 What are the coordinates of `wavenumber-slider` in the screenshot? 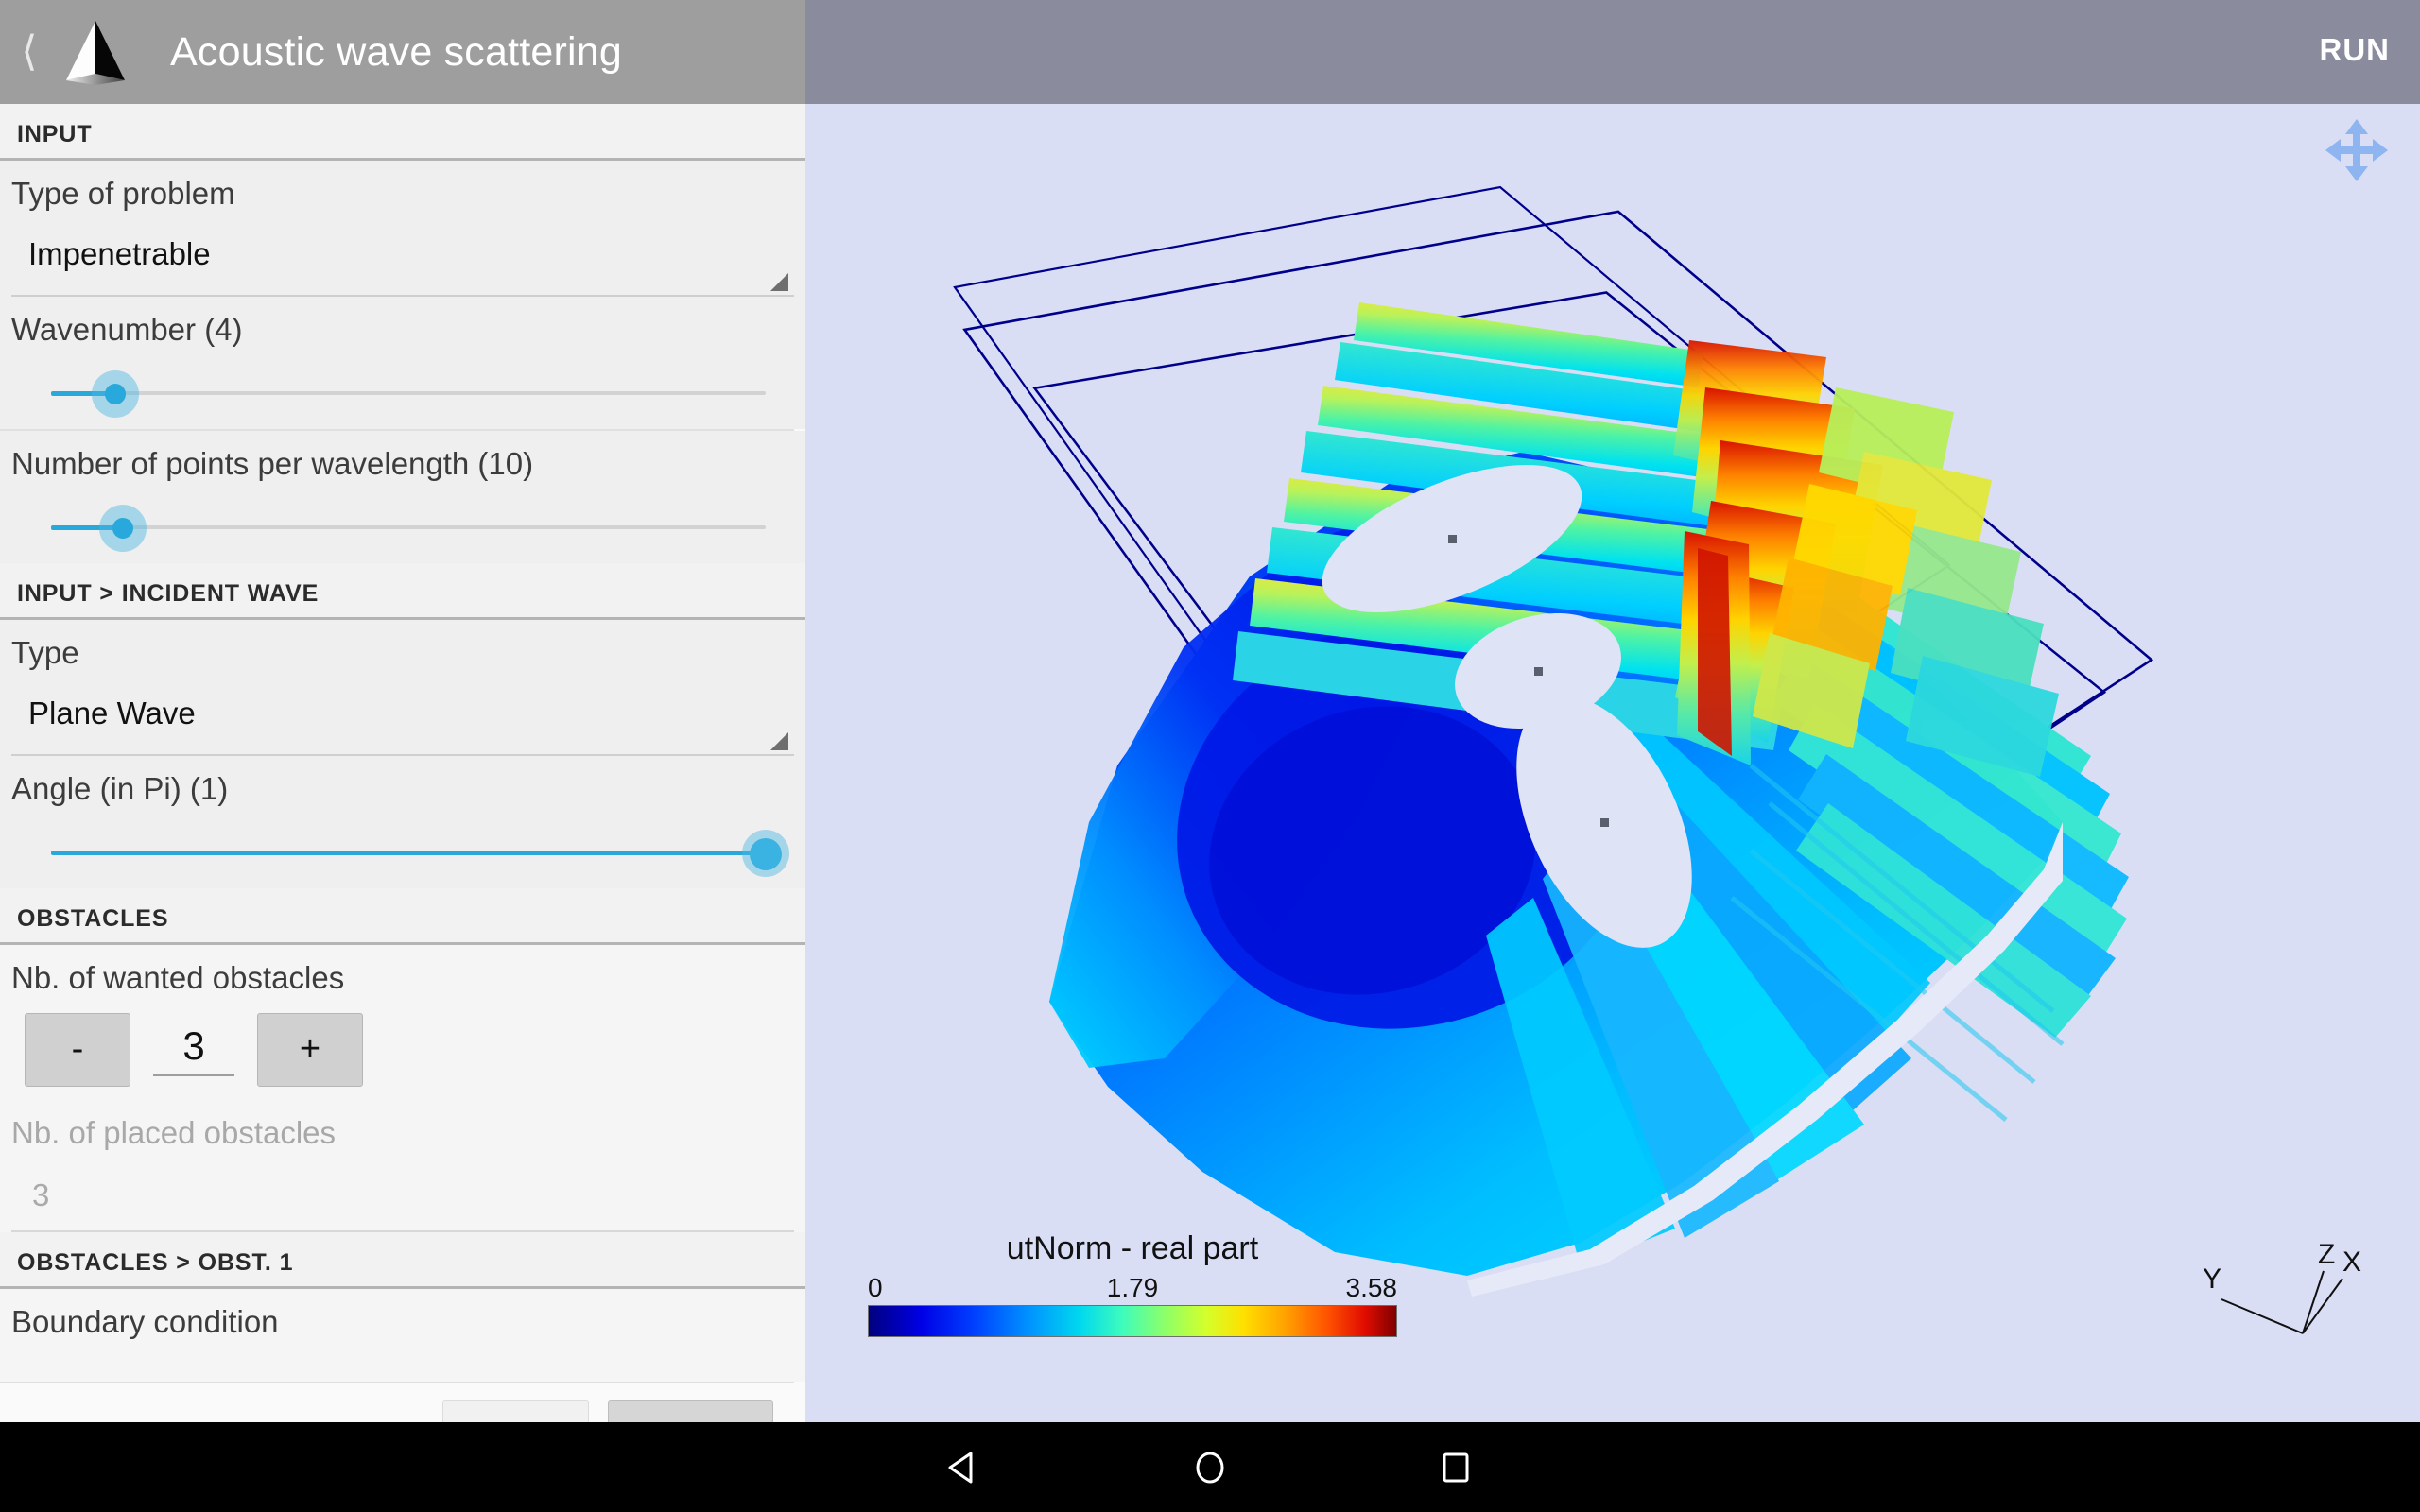 It's located at (408, 393).